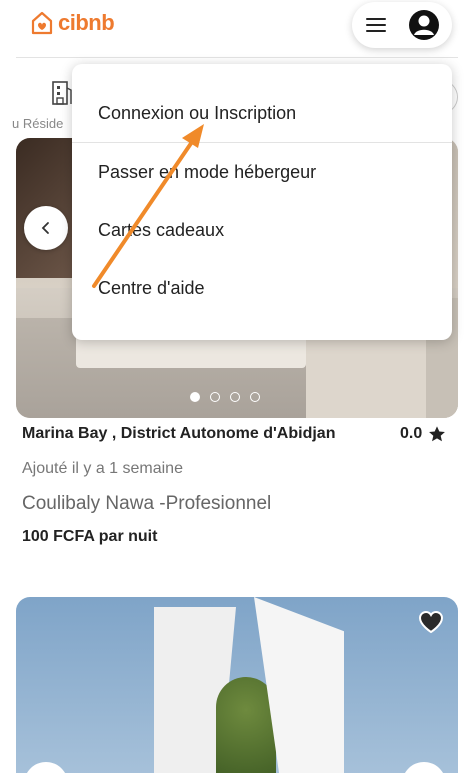 This screenshot has height=773, width=474. What do you see at coordinates (411, 433) in the screenshot?
I see `rating-value: 0.0` at bounding box center [411, 433].